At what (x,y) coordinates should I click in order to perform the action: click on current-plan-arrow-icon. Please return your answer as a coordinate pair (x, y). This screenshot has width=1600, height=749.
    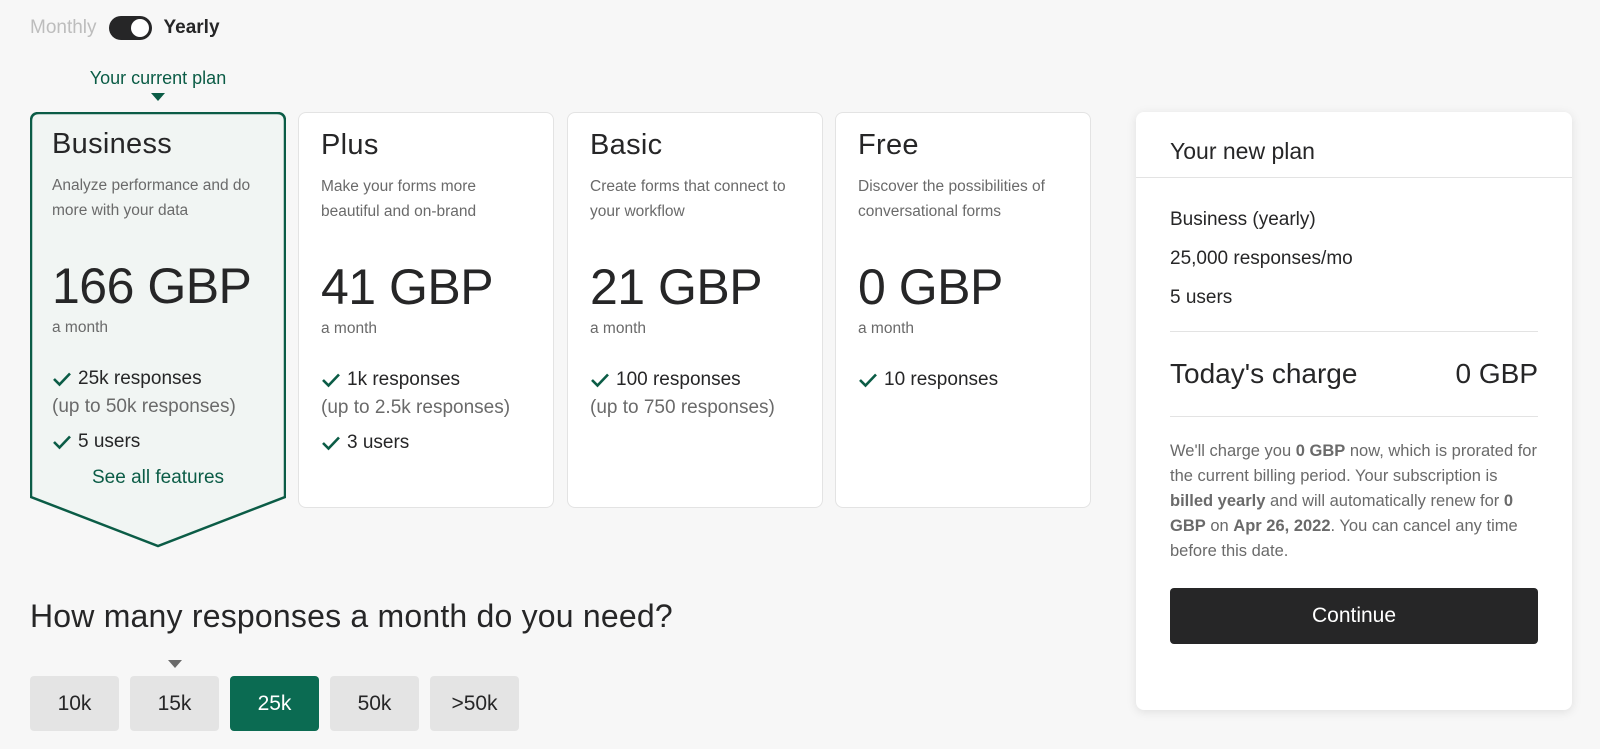
    Looking at the image, I should click on (158, 97).